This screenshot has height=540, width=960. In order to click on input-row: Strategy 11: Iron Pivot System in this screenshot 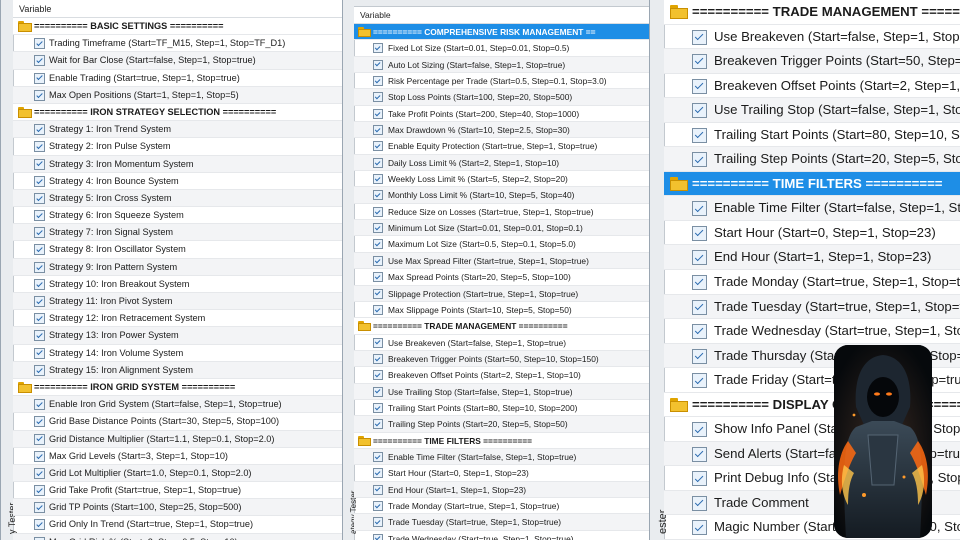, I will do `click(177, 302)`.